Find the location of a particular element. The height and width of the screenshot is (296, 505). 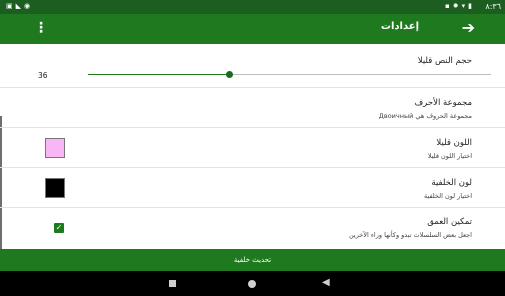

background-color-swatch is located at coordinates (55, 188).